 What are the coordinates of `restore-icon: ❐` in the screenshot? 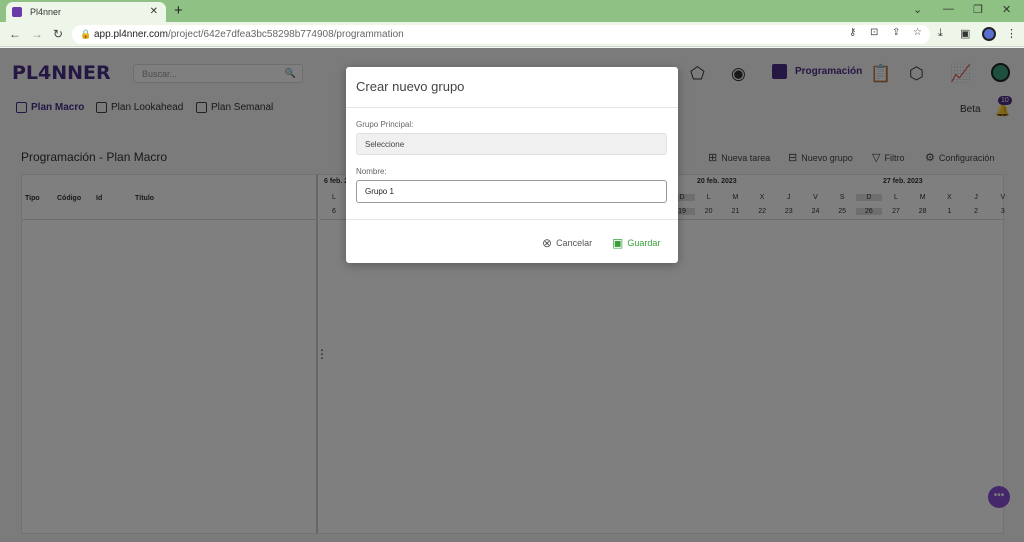 It's located at (978, 9).